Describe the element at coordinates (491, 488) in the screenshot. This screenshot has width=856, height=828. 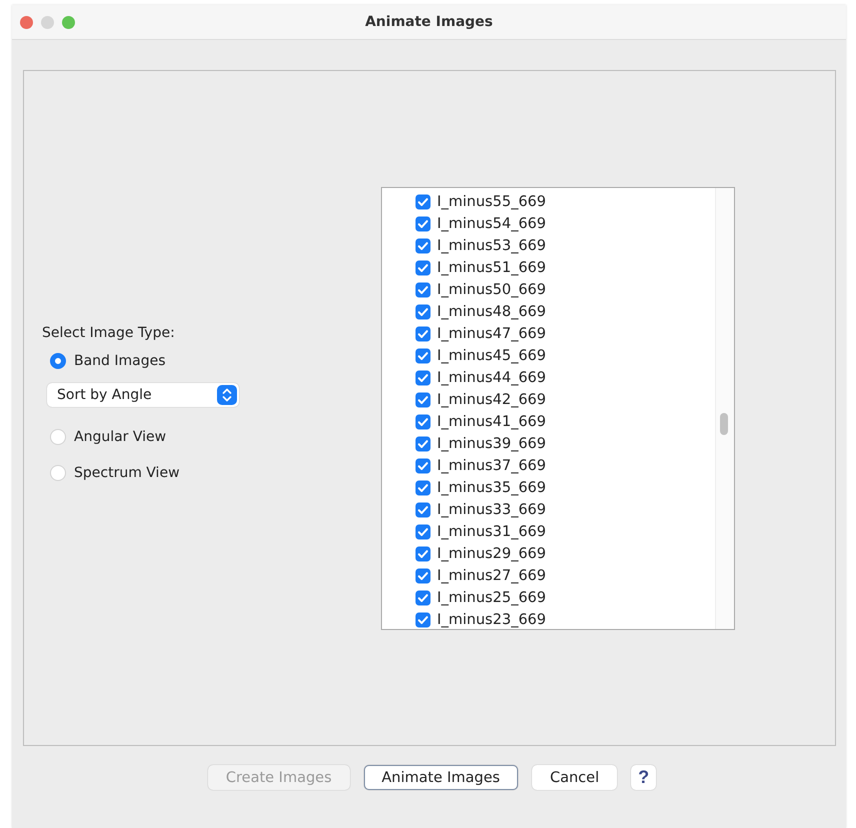
I see `list-item-label: I_minus35_669` at that location.